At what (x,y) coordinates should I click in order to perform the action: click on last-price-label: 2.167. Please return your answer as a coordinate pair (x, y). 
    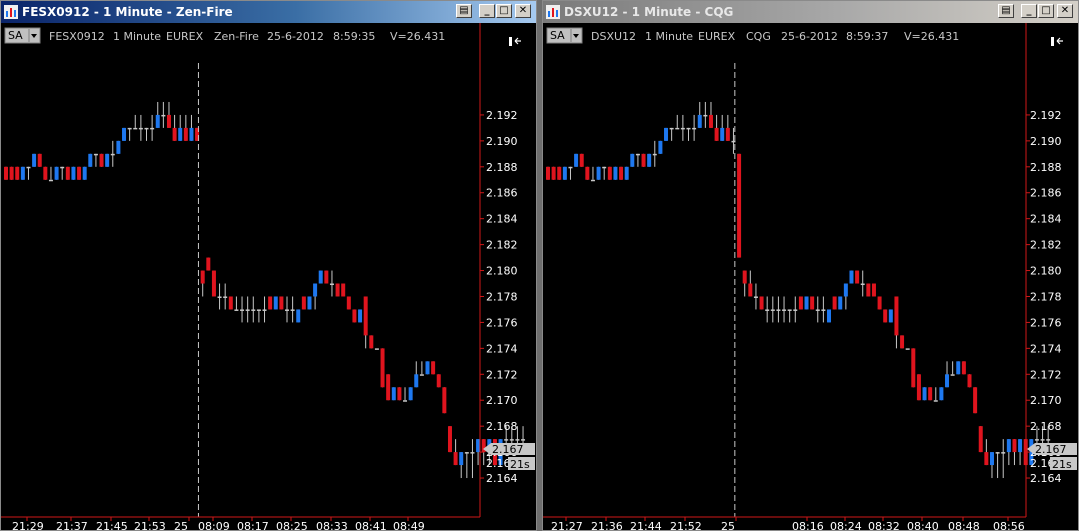
    Looking at the image, I should click on (1051, 449).